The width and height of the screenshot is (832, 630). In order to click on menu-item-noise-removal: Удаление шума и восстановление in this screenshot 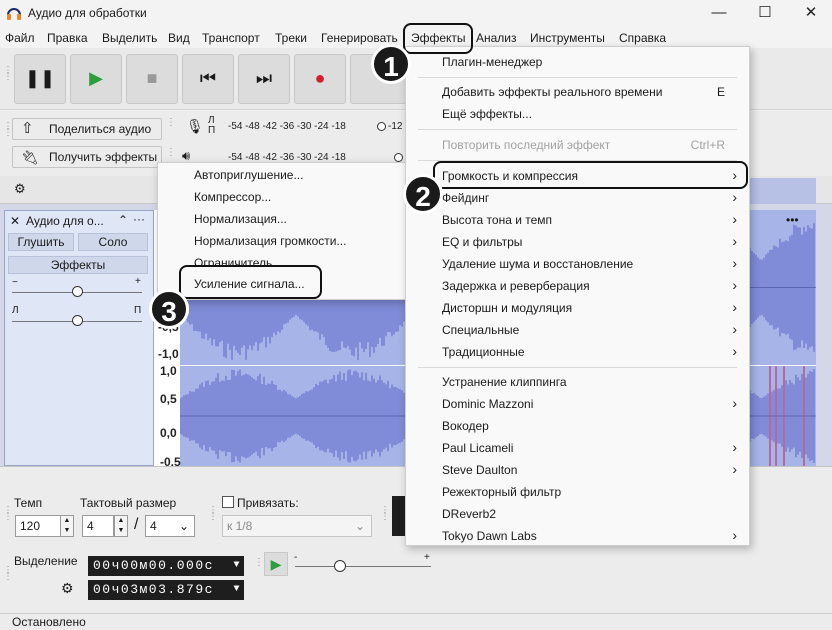, I will do `click(537, 264)`.